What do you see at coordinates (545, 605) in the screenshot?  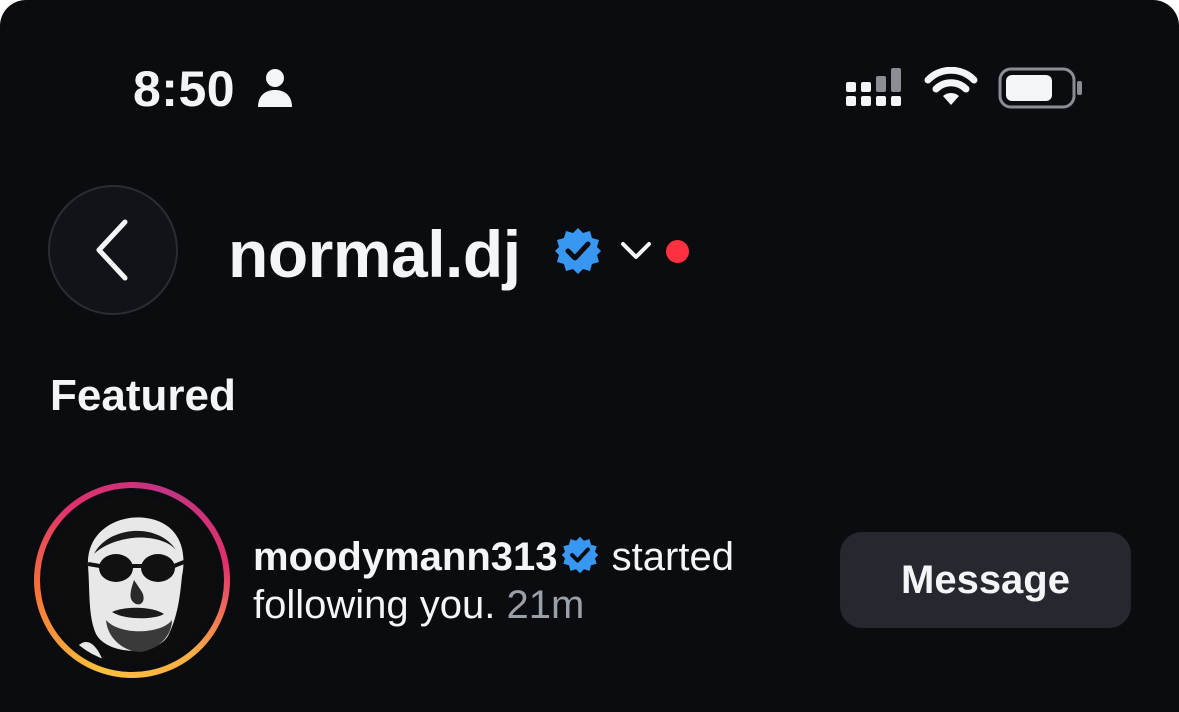 I see `notification-timestamp: 21m` at bounding box center [545, 605].